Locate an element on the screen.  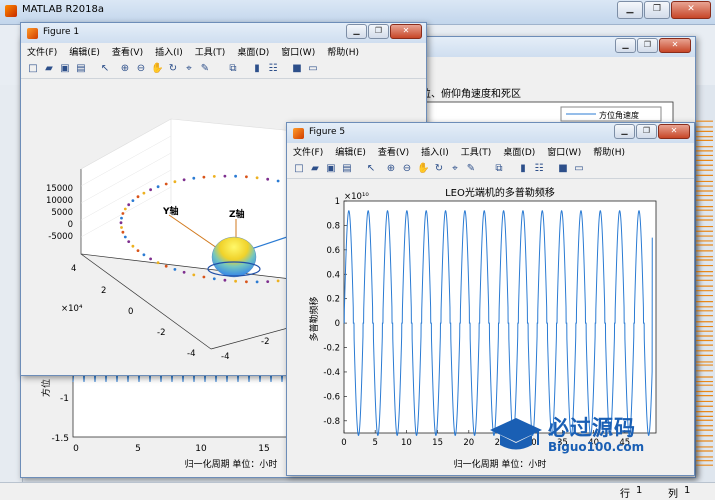
bg-xtick-1: 0 is located at coordinates (76, 449).